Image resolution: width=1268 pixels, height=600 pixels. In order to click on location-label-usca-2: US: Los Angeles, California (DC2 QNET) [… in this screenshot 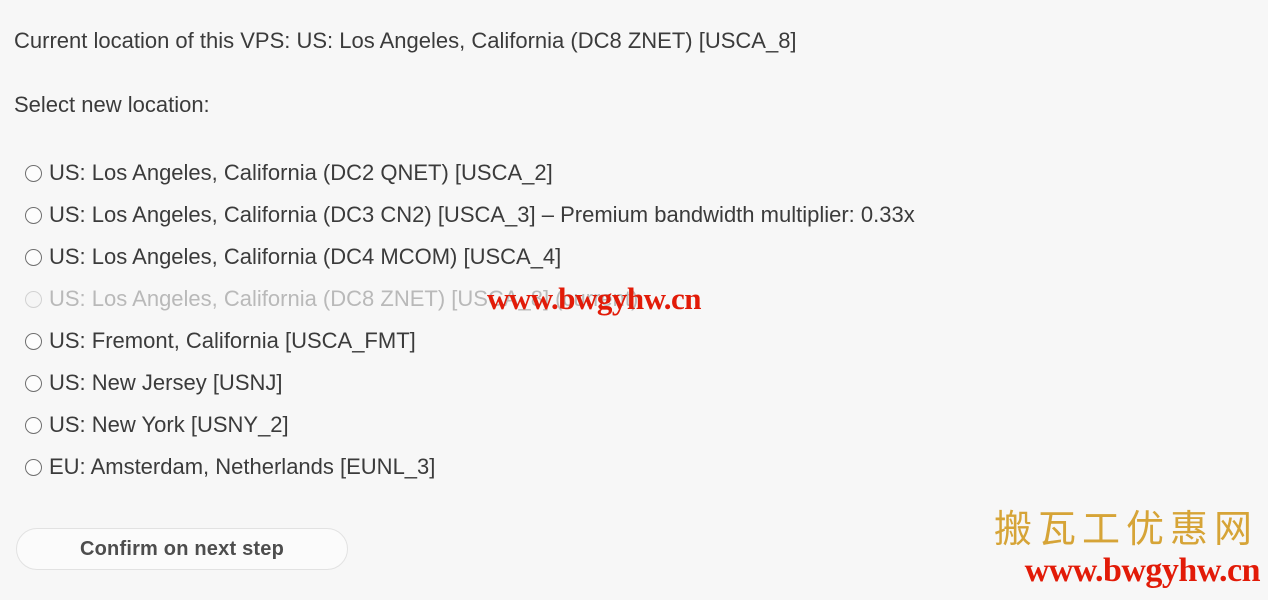, I will do `click(301, 172)`.